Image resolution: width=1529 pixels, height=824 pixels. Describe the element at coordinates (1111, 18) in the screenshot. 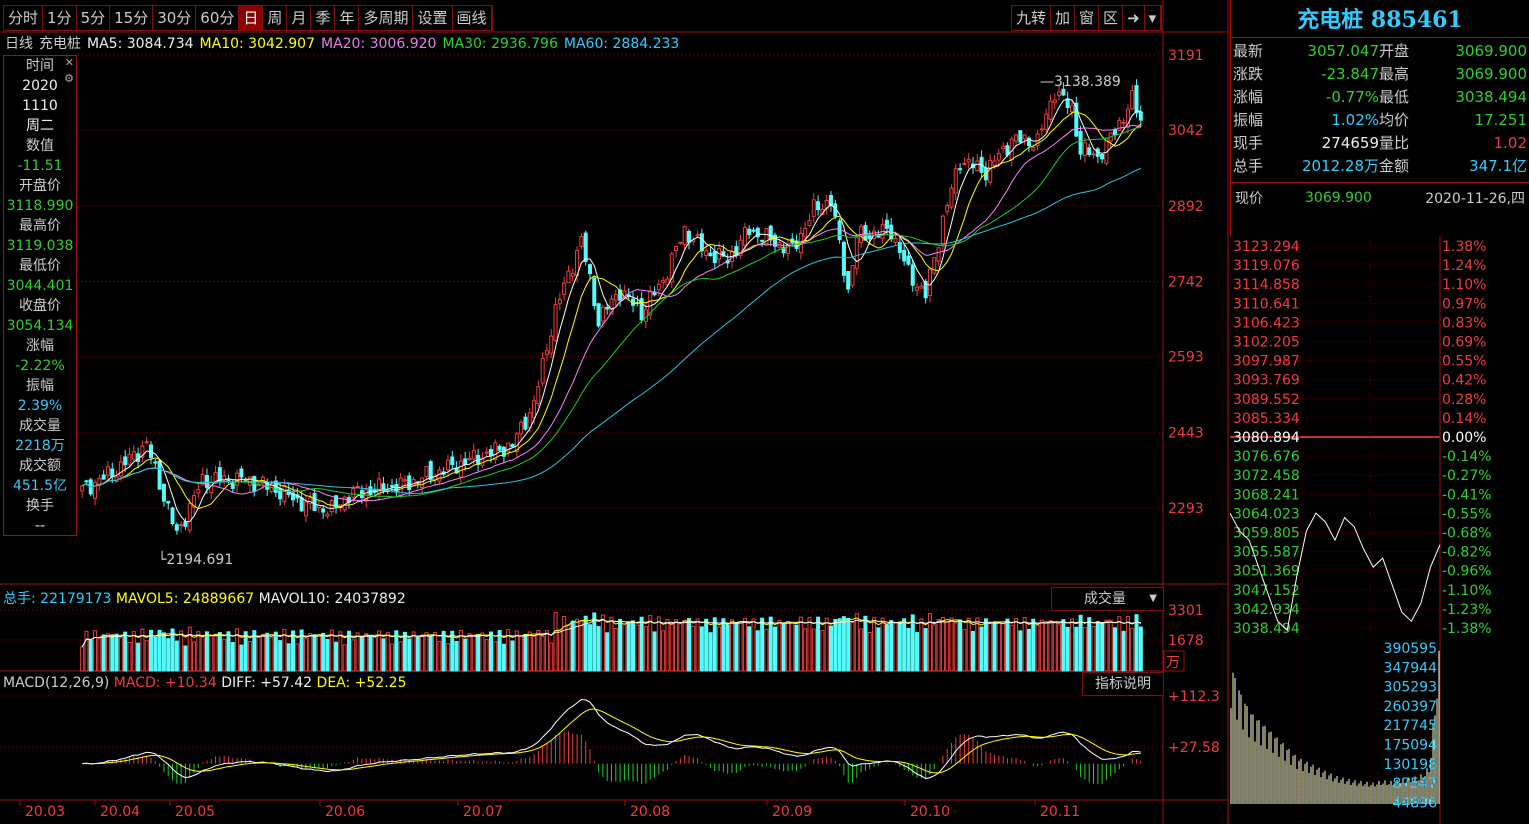

I see `tool-button-3: 区` at that location.